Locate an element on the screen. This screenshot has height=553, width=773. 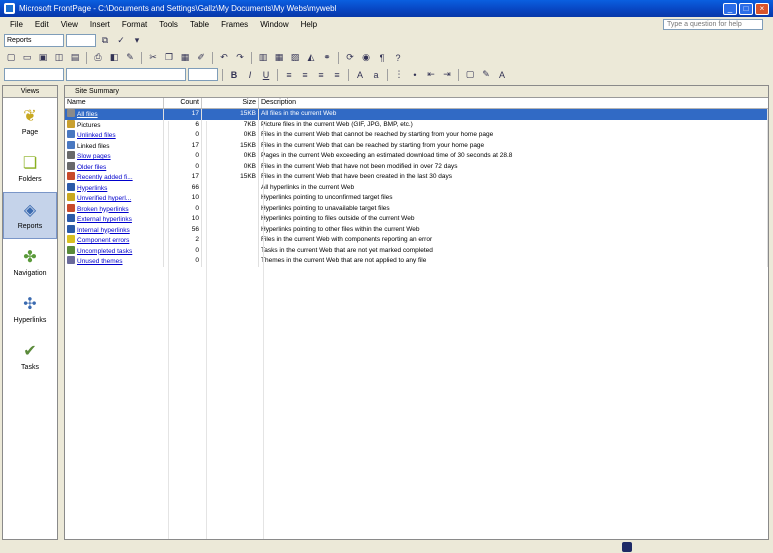
redo-icon: ↷ is located at coordinates (240, 58).